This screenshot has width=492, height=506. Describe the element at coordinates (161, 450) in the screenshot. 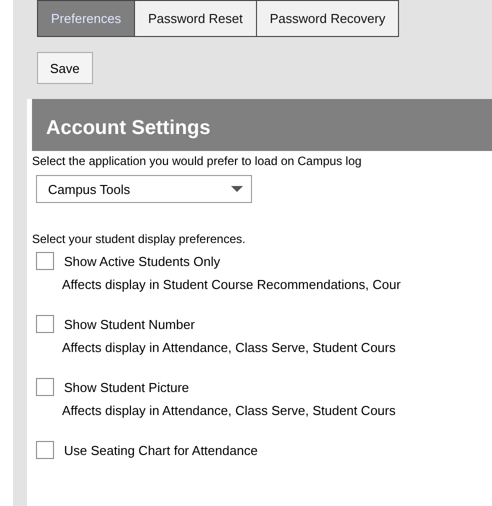

I see `checkbox-label: Use Seating Chart for Attendance` at that location.